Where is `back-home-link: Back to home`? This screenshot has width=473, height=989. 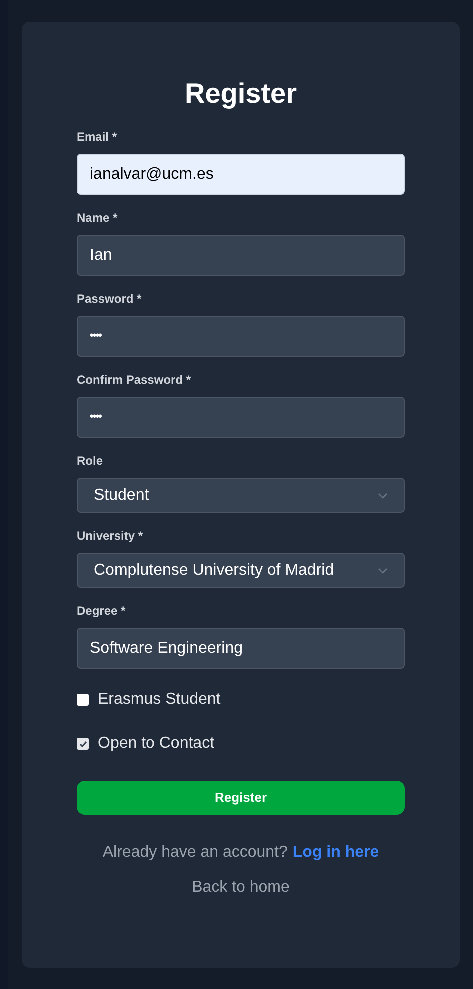 back-home-link: Back to home is located at coordinates (241, 888).